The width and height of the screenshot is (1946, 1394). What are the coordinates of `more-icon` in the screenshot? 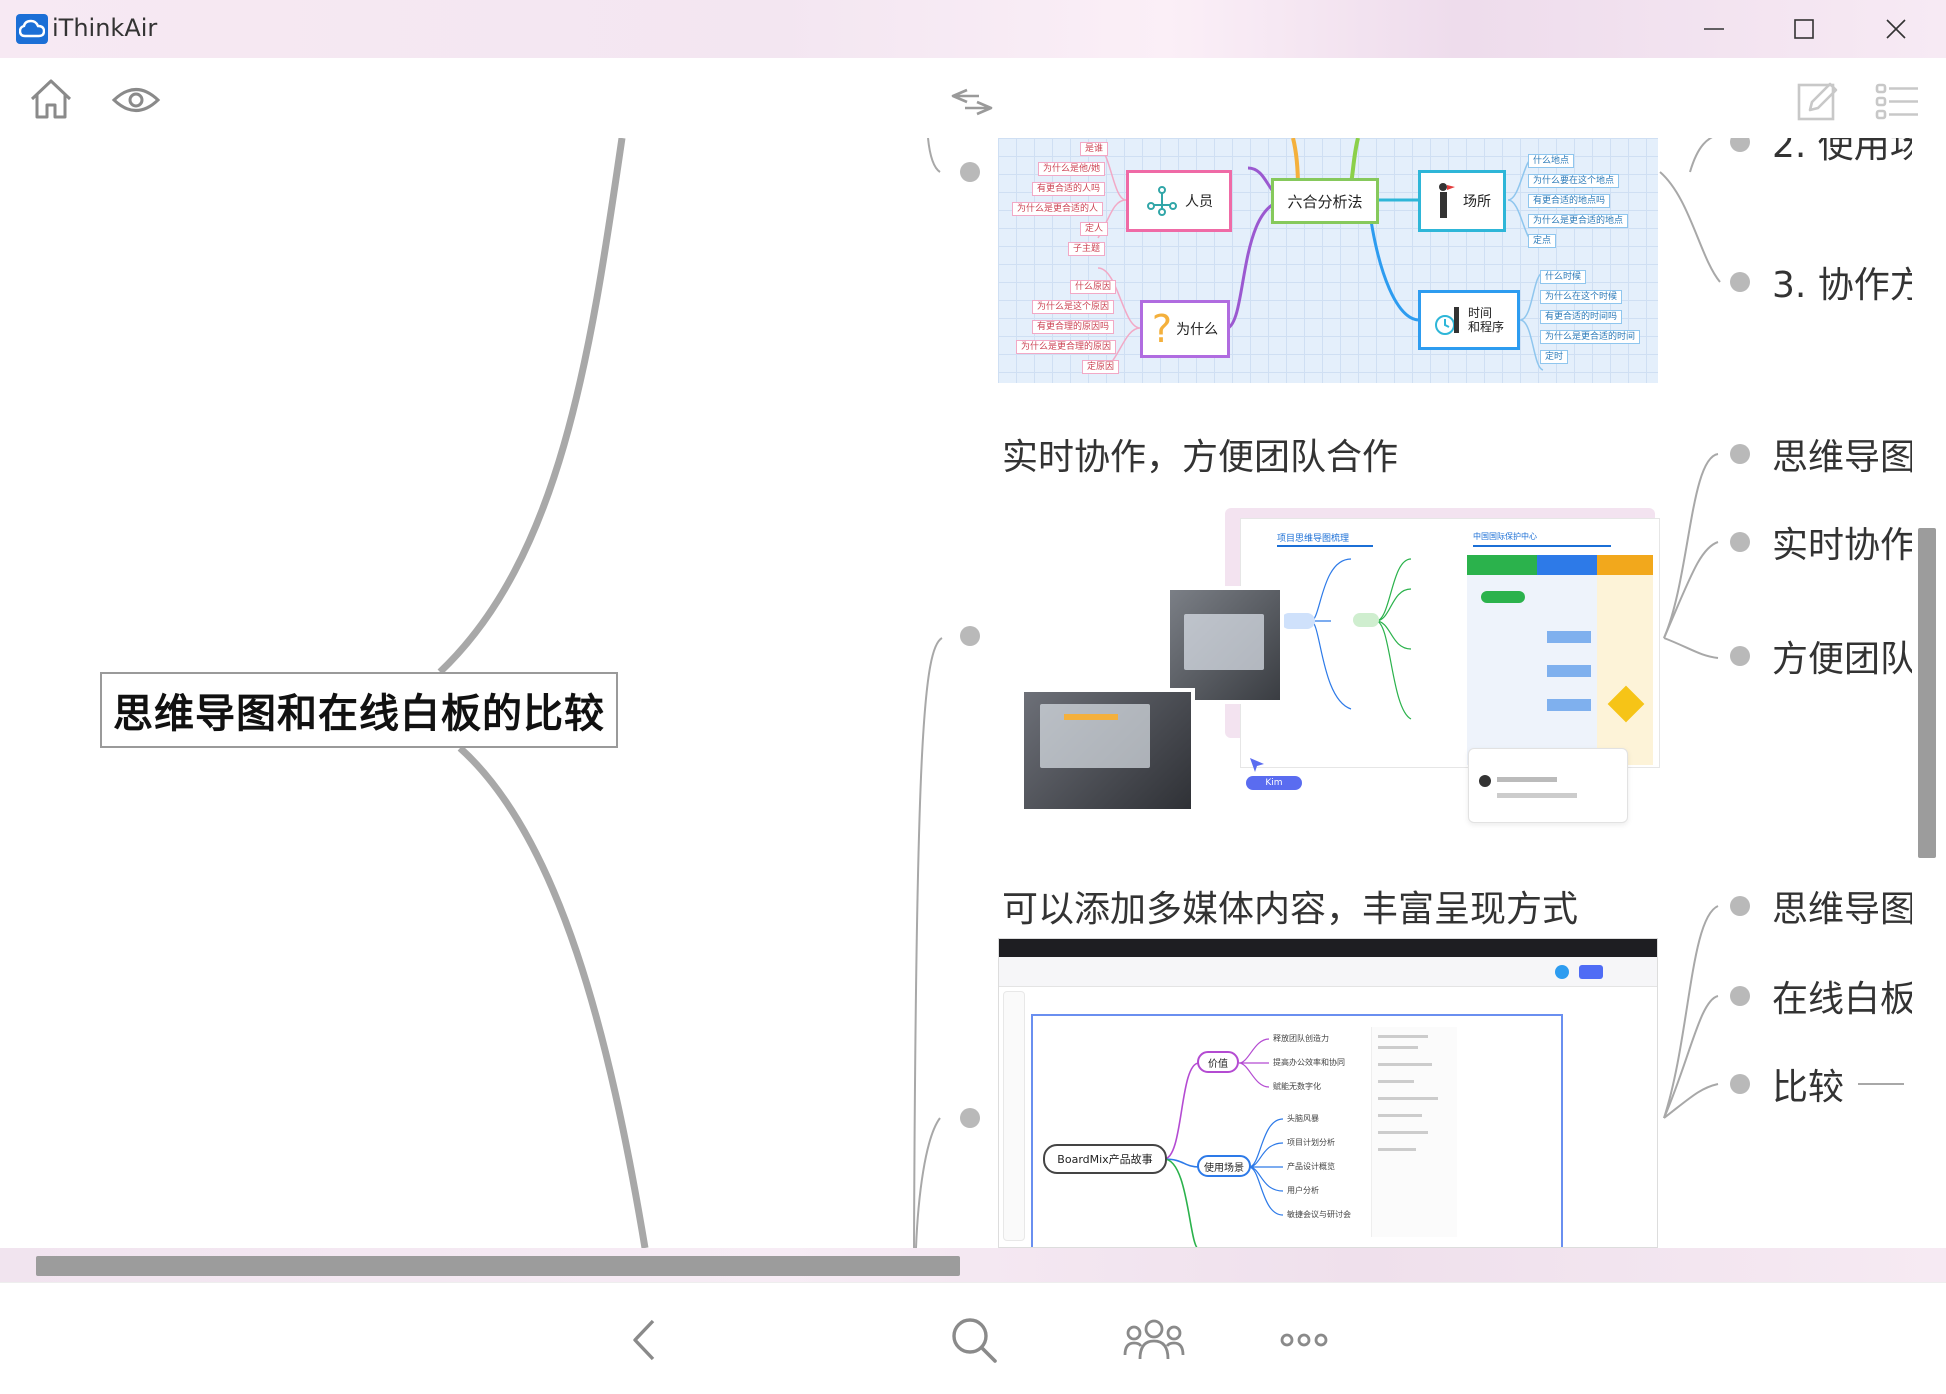 It's located at (1304, 1340).